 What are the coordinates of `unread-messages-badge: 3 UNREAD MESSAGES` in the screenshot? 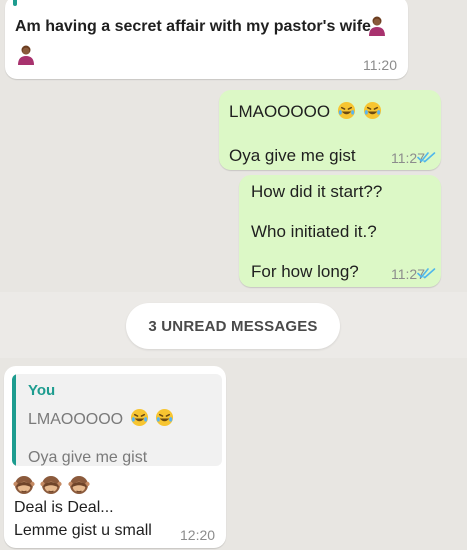 It's located at (233, 326).